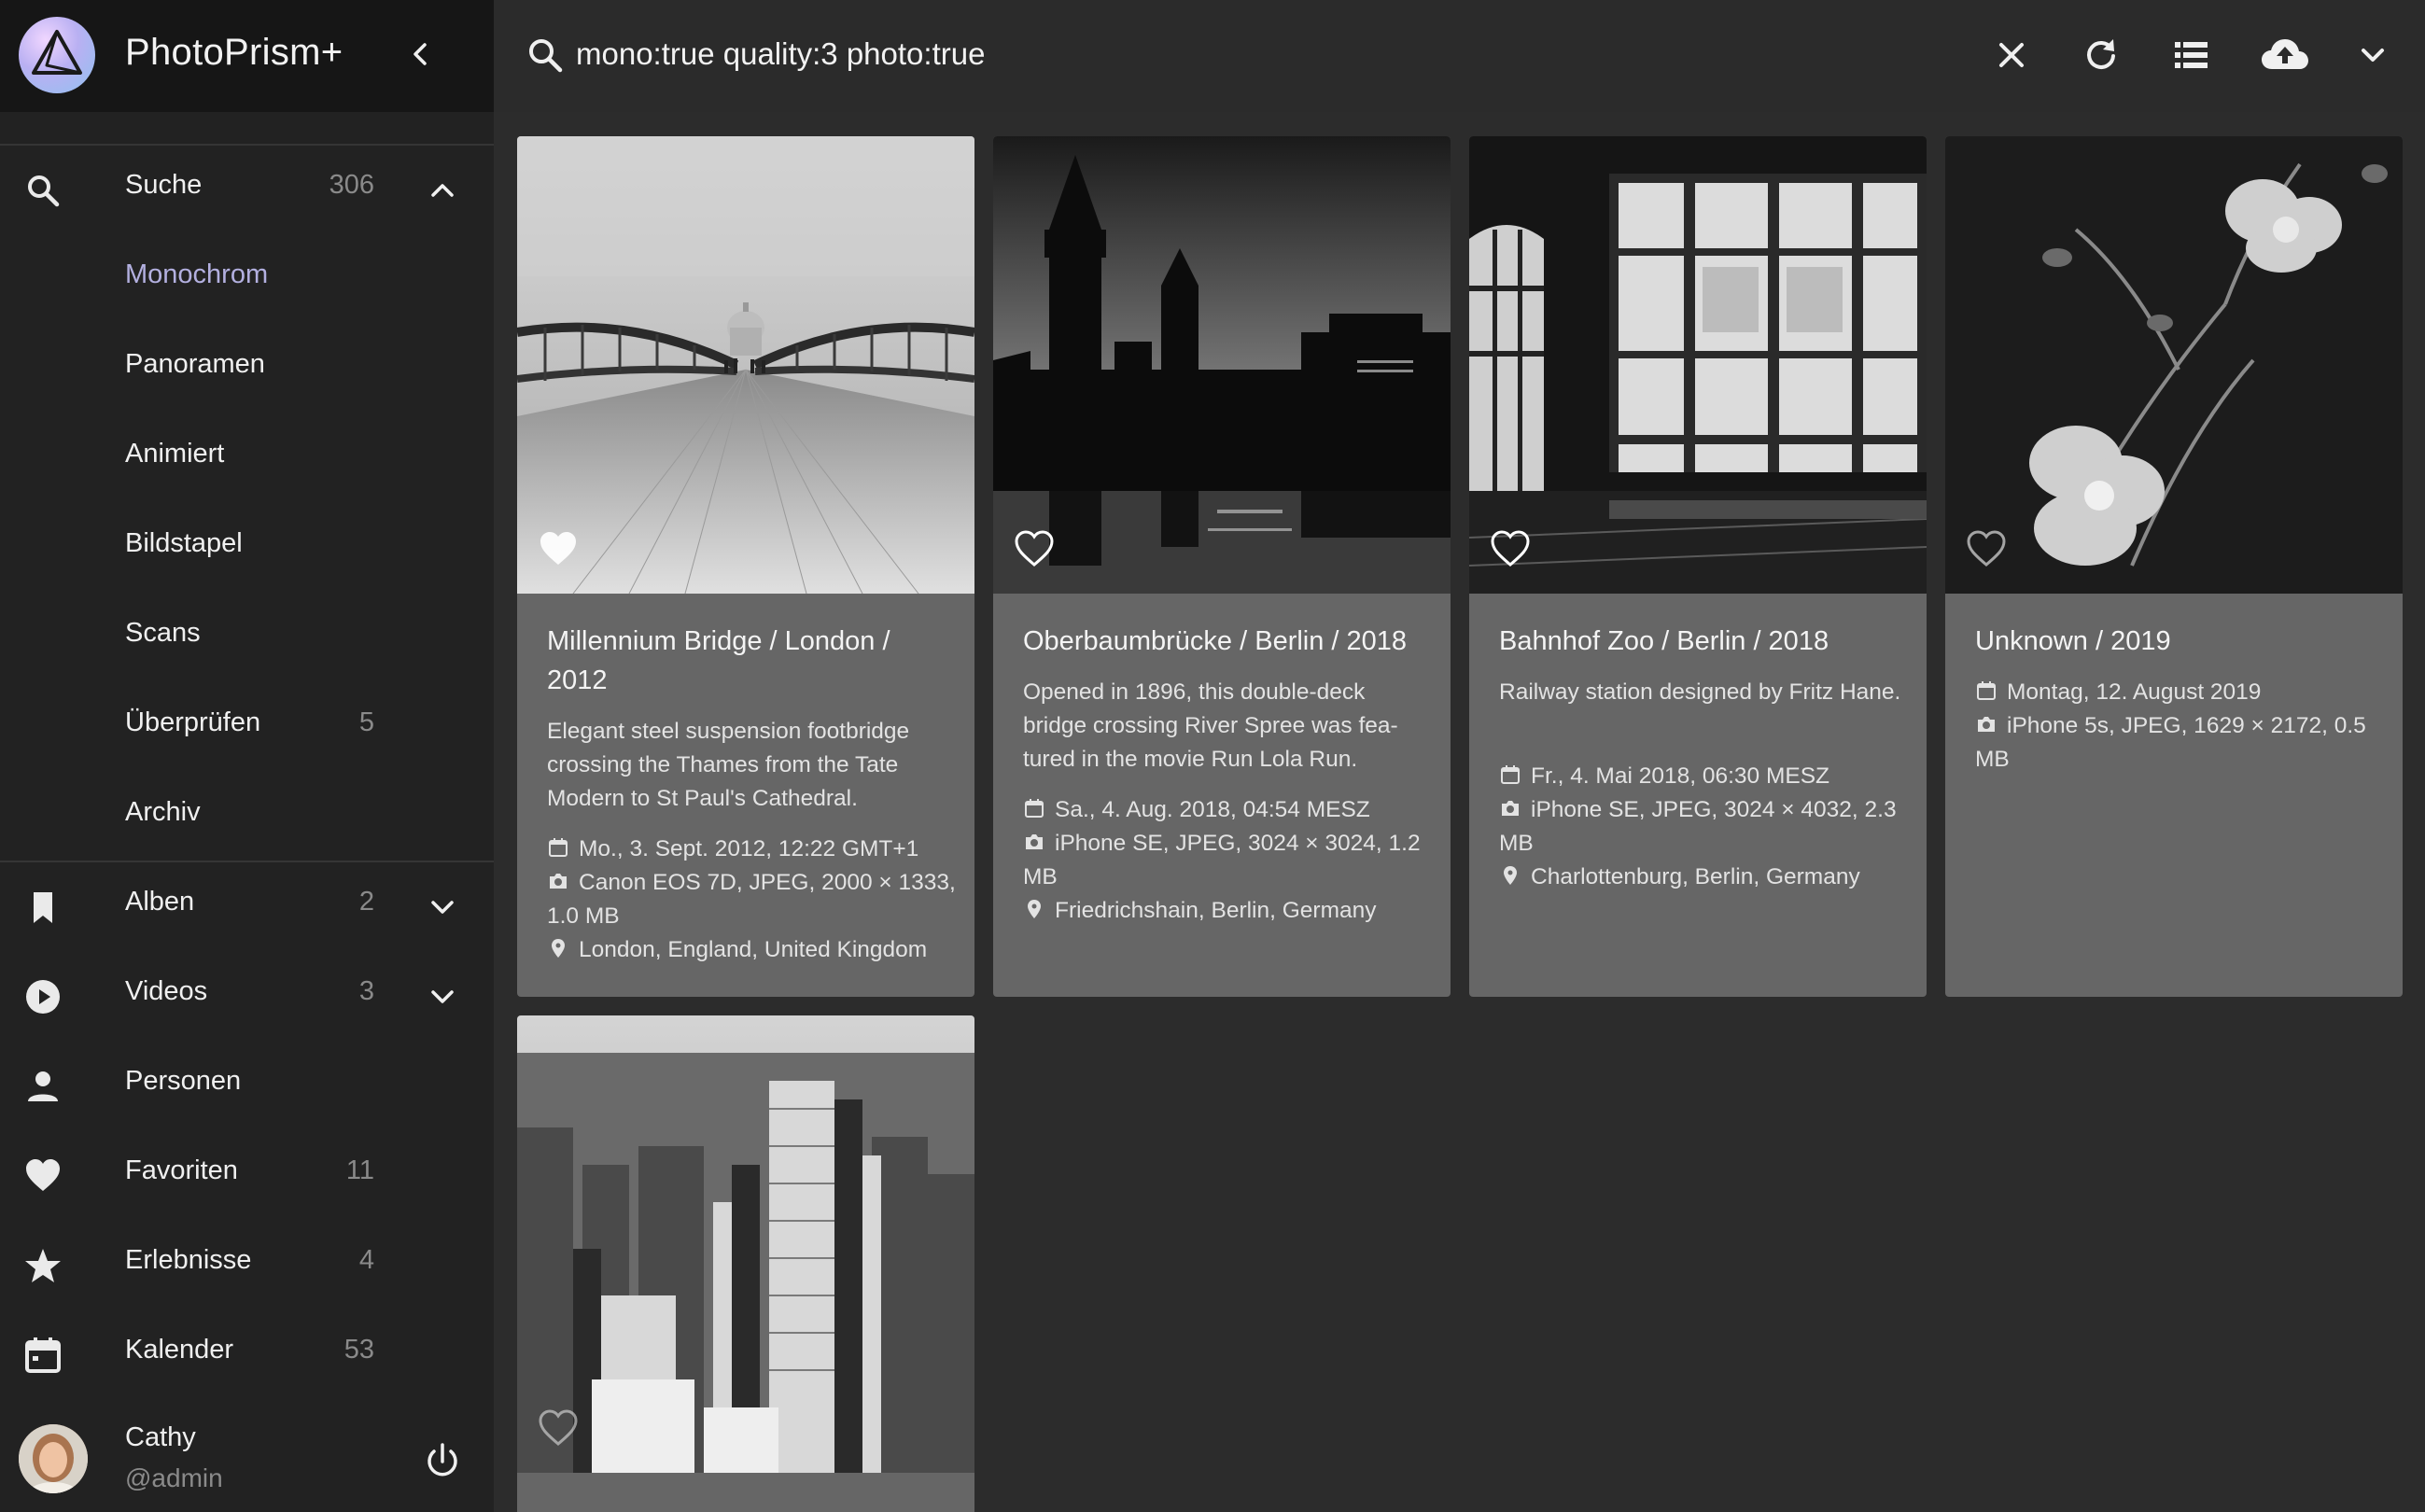  What do you see at coordinates (195, 364) in the screenshot?
I see `sidebar-item-label: Panoramen` at bounding box center [195, 364].